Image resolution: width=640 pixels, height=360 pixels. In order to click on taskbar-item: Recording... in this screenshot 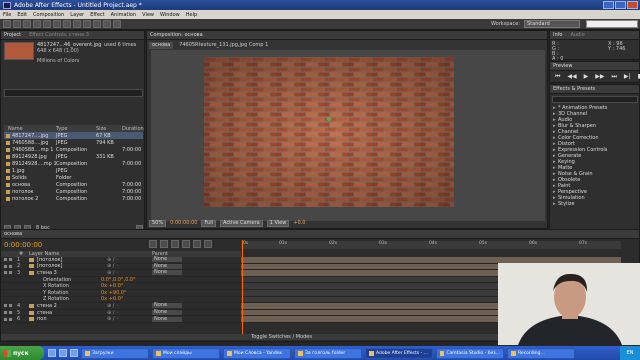, I will do `click(541, 353)`.